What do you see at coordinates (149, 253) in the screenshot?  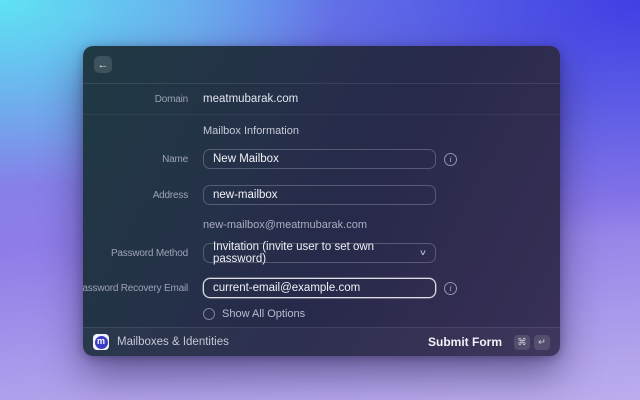 I see `password-method-label: Password Method` at bounding box center [149, 253].